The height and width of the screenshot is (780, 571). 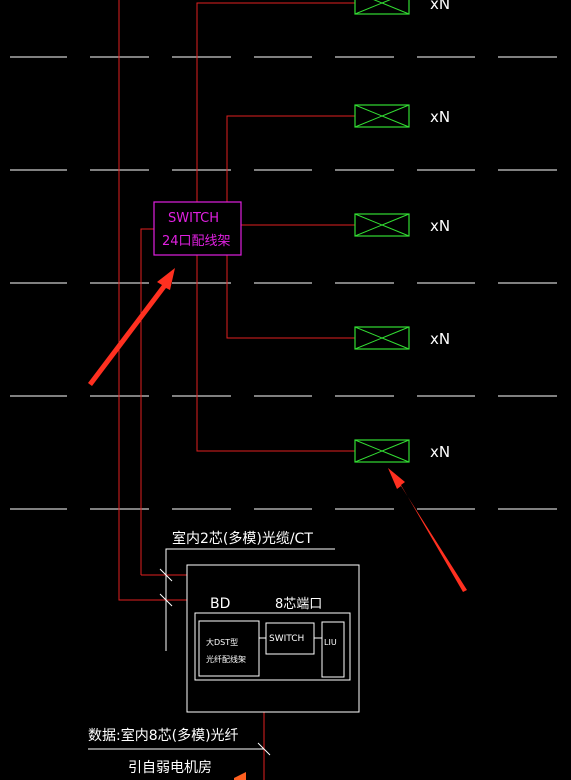 What do you see at coordinates (196, 241) in the screenshot?
I see `floor-switch-sublabel: 24口配线架` at bounding box center [196, 241].